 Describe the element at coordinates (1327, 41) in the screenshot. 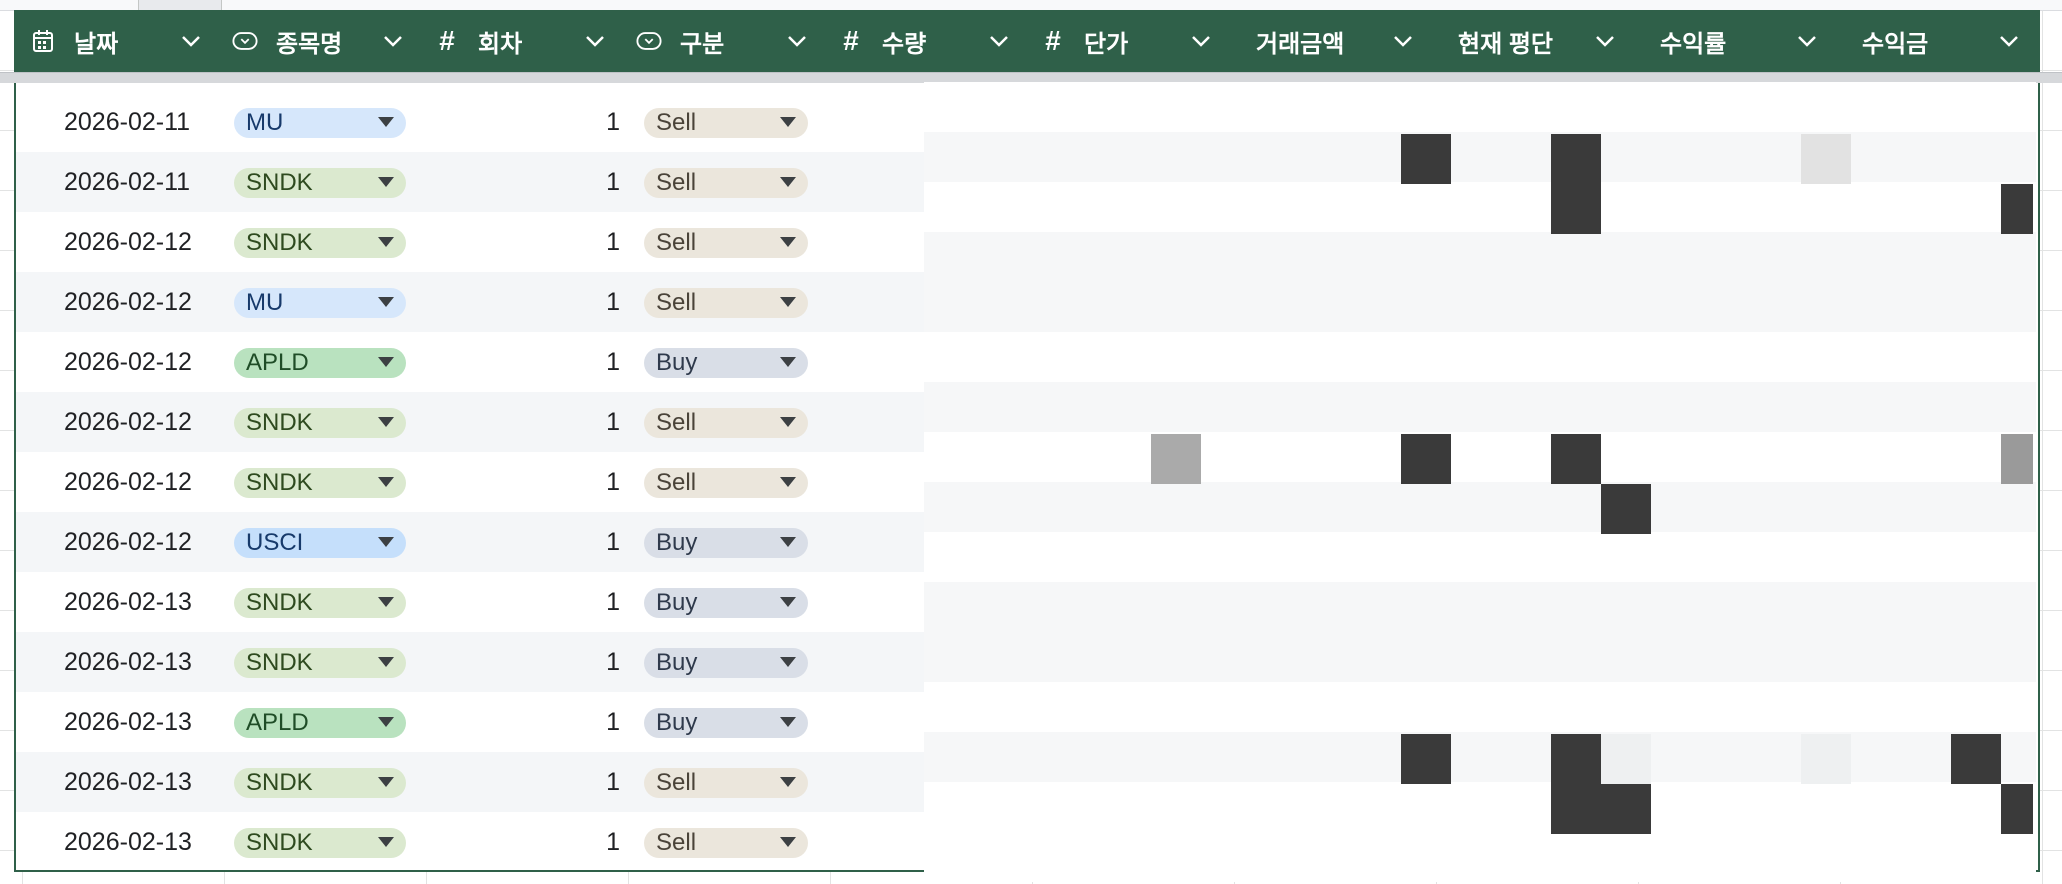

I see `column-header-trade-amount: 거래금액` at that location.